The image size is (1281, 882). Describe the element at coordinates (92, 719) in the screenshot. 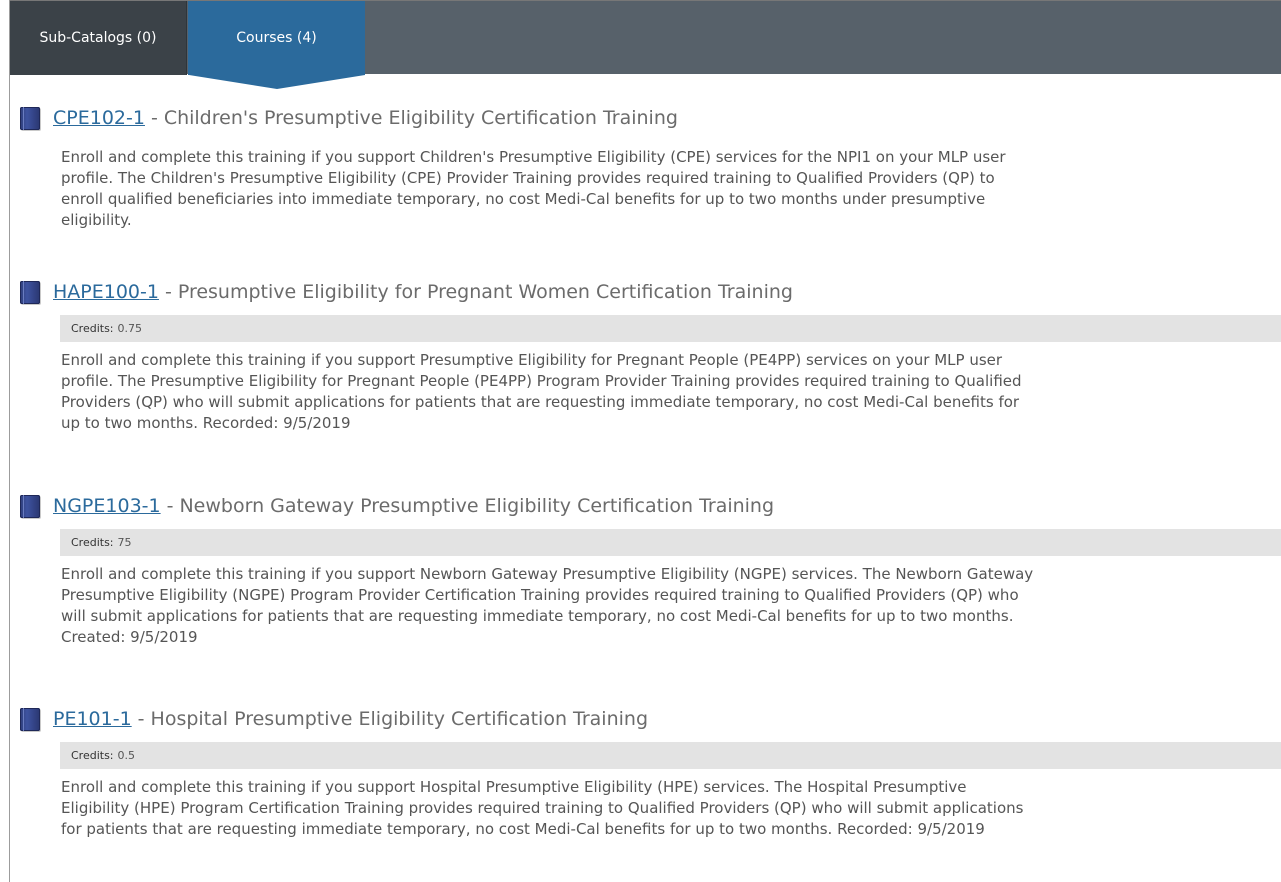

I see `course-code-link: PE101-1` at that location.